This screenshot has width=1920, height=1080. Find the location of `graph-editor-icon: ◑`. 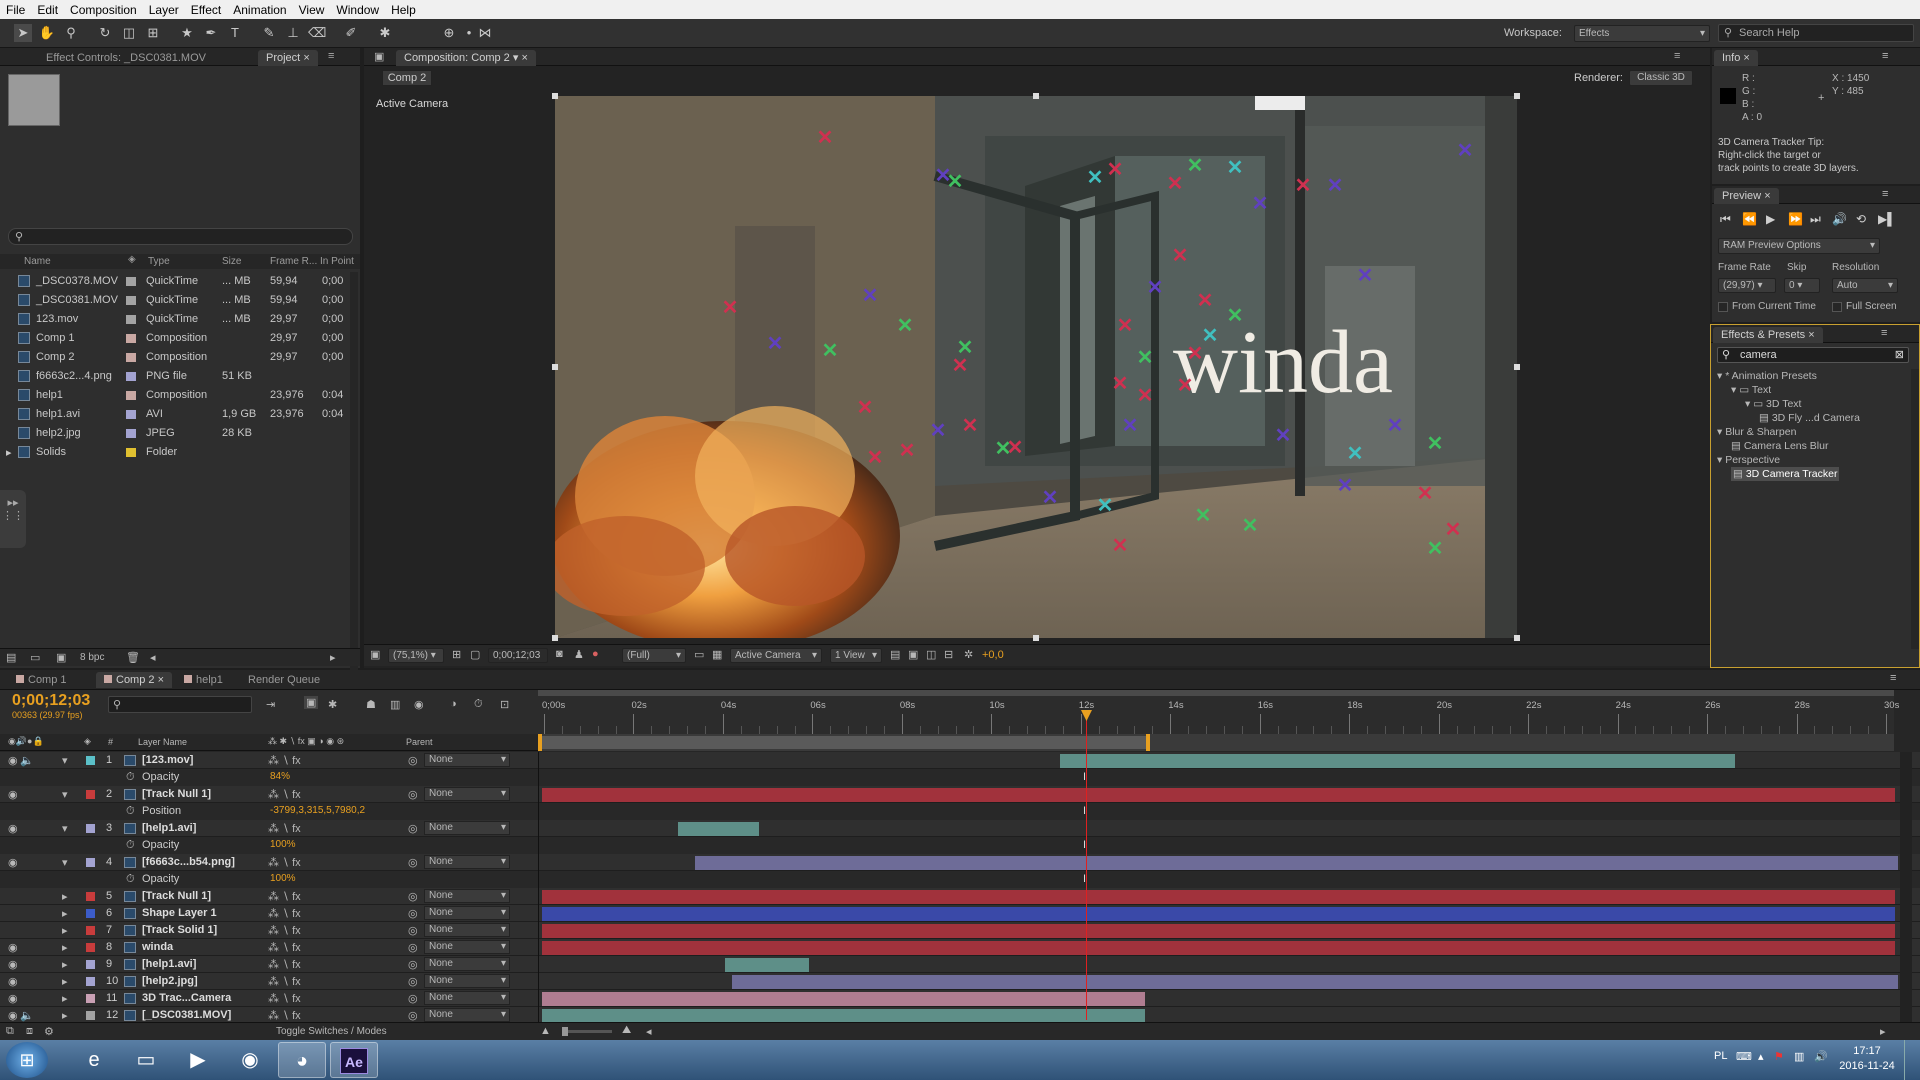

graph-editor-icon: ◑ is located at coordinates (453, 704).